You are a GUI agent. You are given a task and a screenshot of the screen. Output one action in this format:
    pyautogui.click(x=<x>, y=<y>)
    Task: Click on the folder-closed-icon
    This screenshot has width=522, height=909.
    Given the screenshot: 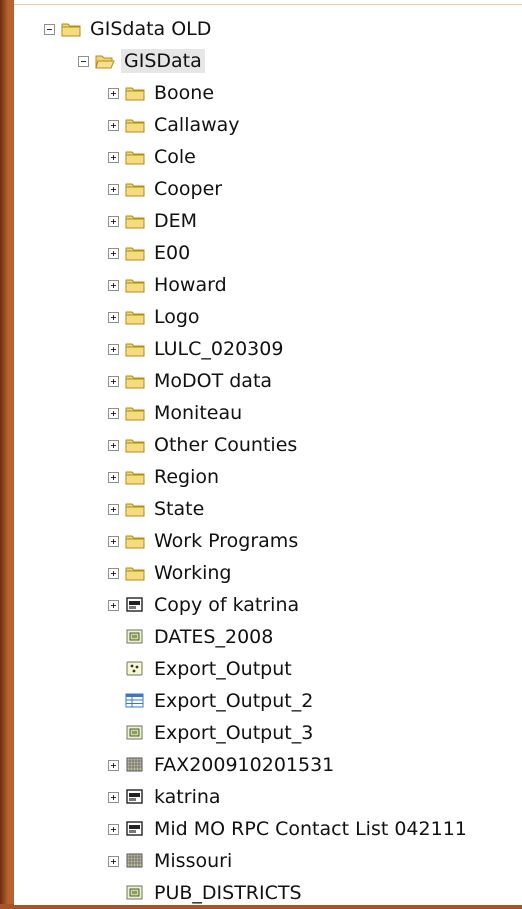 What is the action you would take?
    pyautogui.click(x=71, y=29)
    